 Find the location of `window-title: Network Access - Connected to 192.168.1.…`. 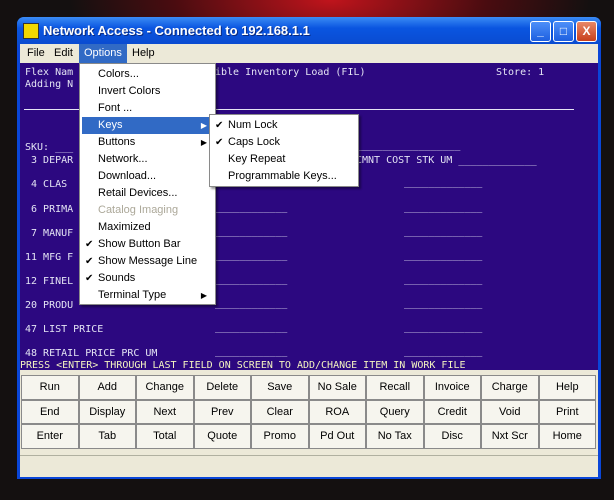

window-title: Network Access - Connected to 192.168.1.… is located at coordinates (176, 30).